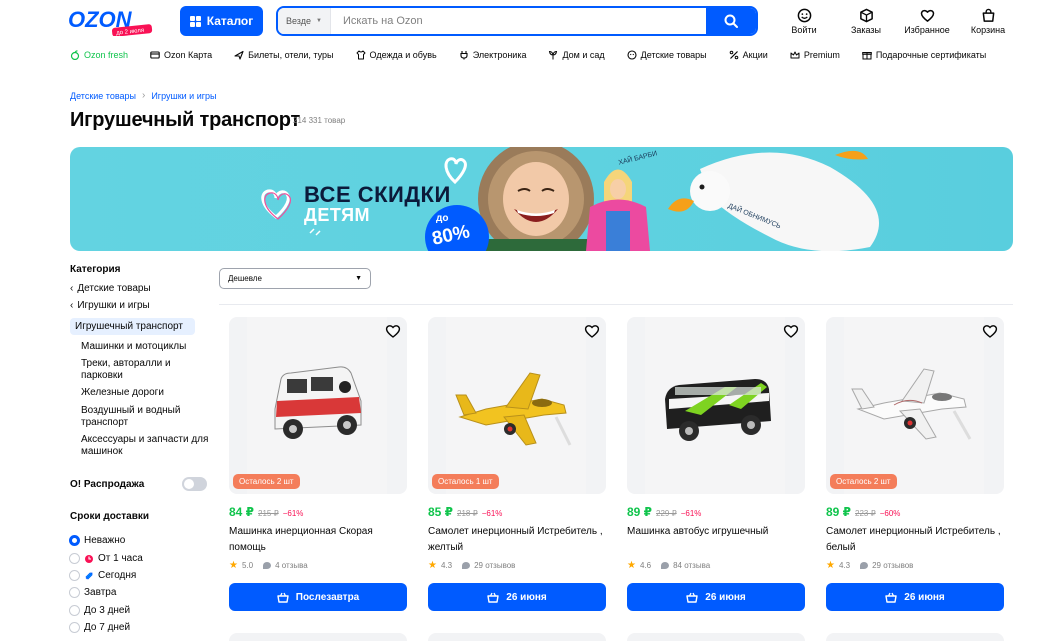  What do you see at coordinates (304, 21) in the screenshot?
I see `search-scope-select: Везде ▼` at bounding box center [304, 21].